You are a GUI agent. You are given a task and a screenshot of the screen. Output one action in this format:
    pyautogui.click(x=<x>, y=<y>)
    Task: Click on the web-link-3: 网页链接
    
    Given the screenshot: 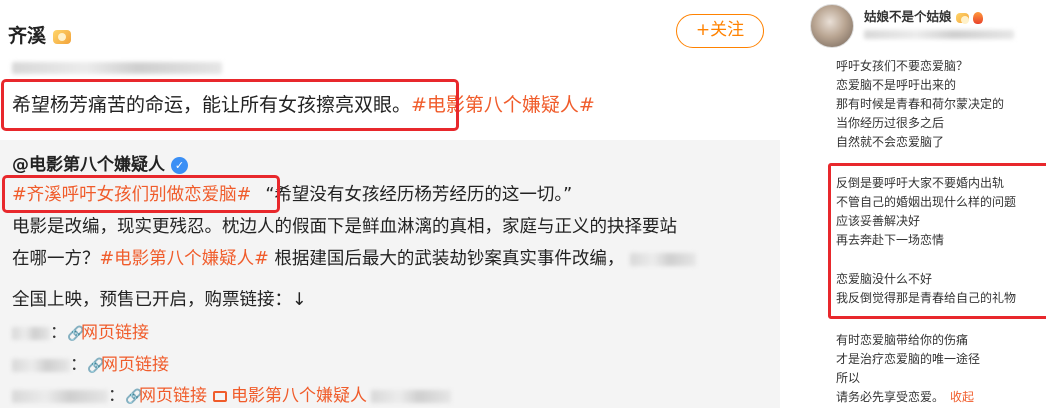 What is the action you would take?
    pyautogui.click(x=173, y=396)
    